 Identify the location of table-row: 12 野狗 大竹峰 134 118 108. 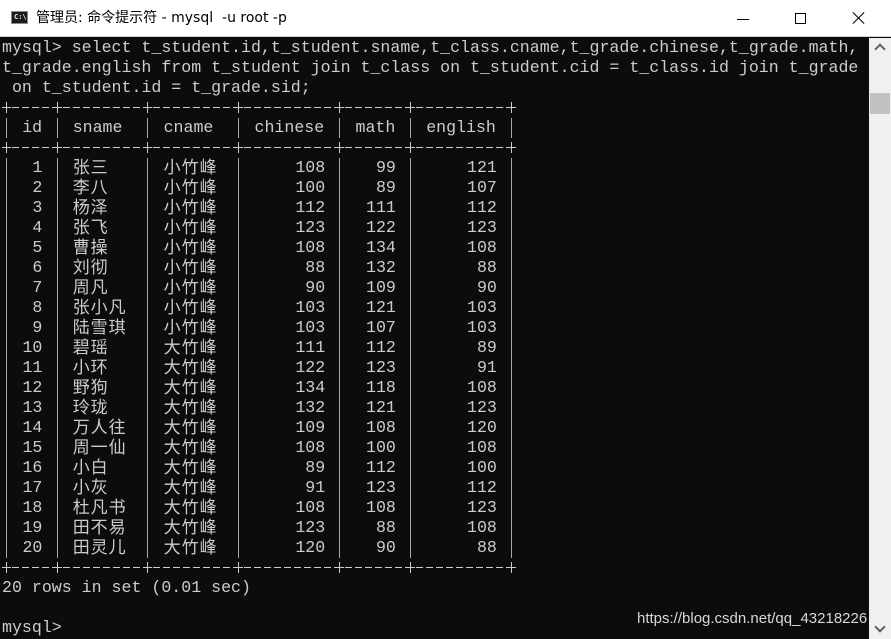
(262, 388).